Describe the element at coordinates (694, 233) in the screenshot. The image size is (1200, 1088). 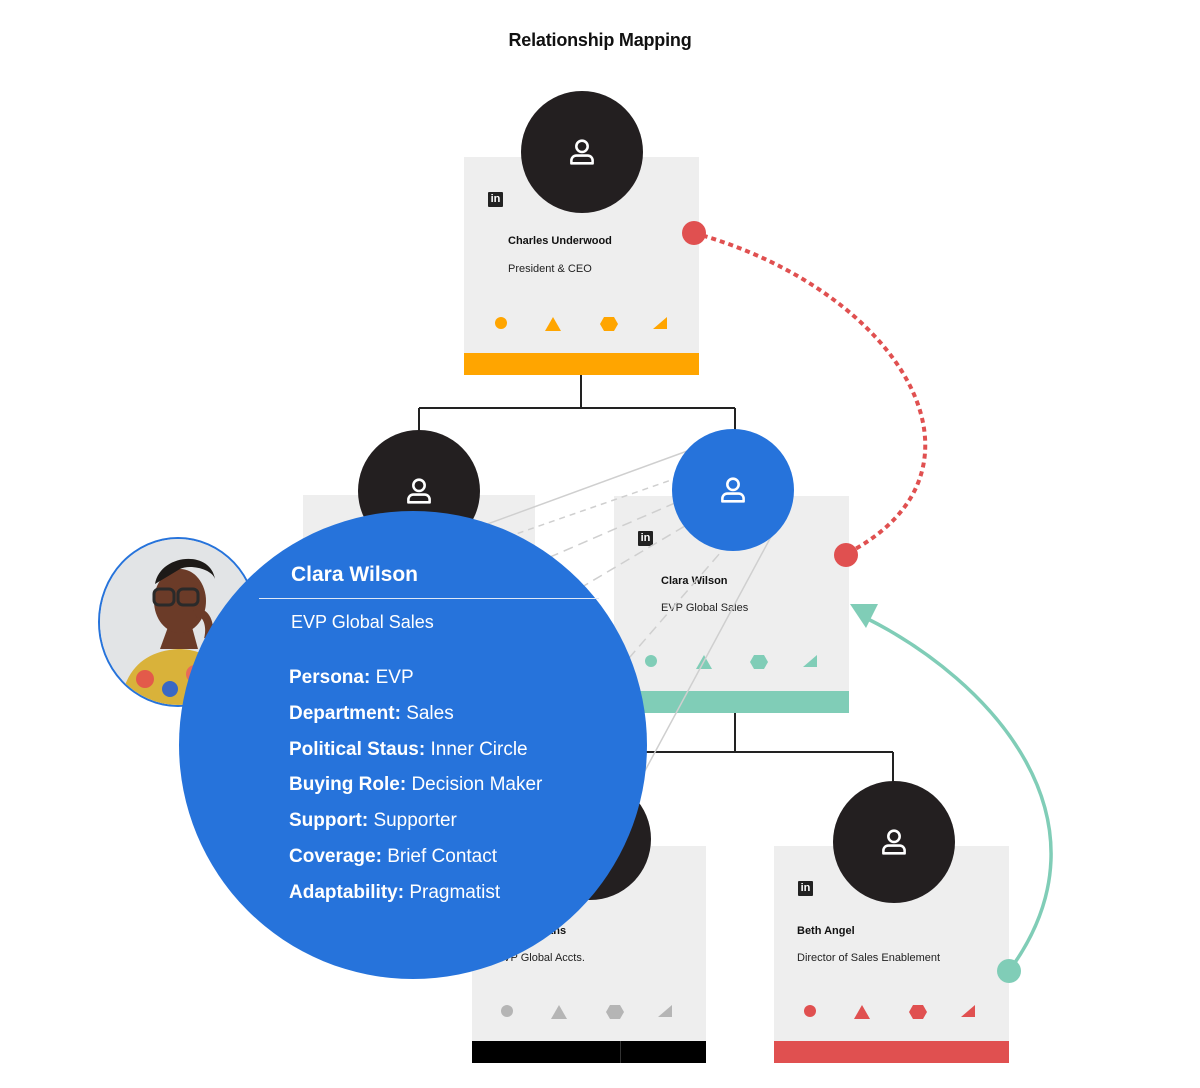
I see `relationship-endpoint-charles` at that location.